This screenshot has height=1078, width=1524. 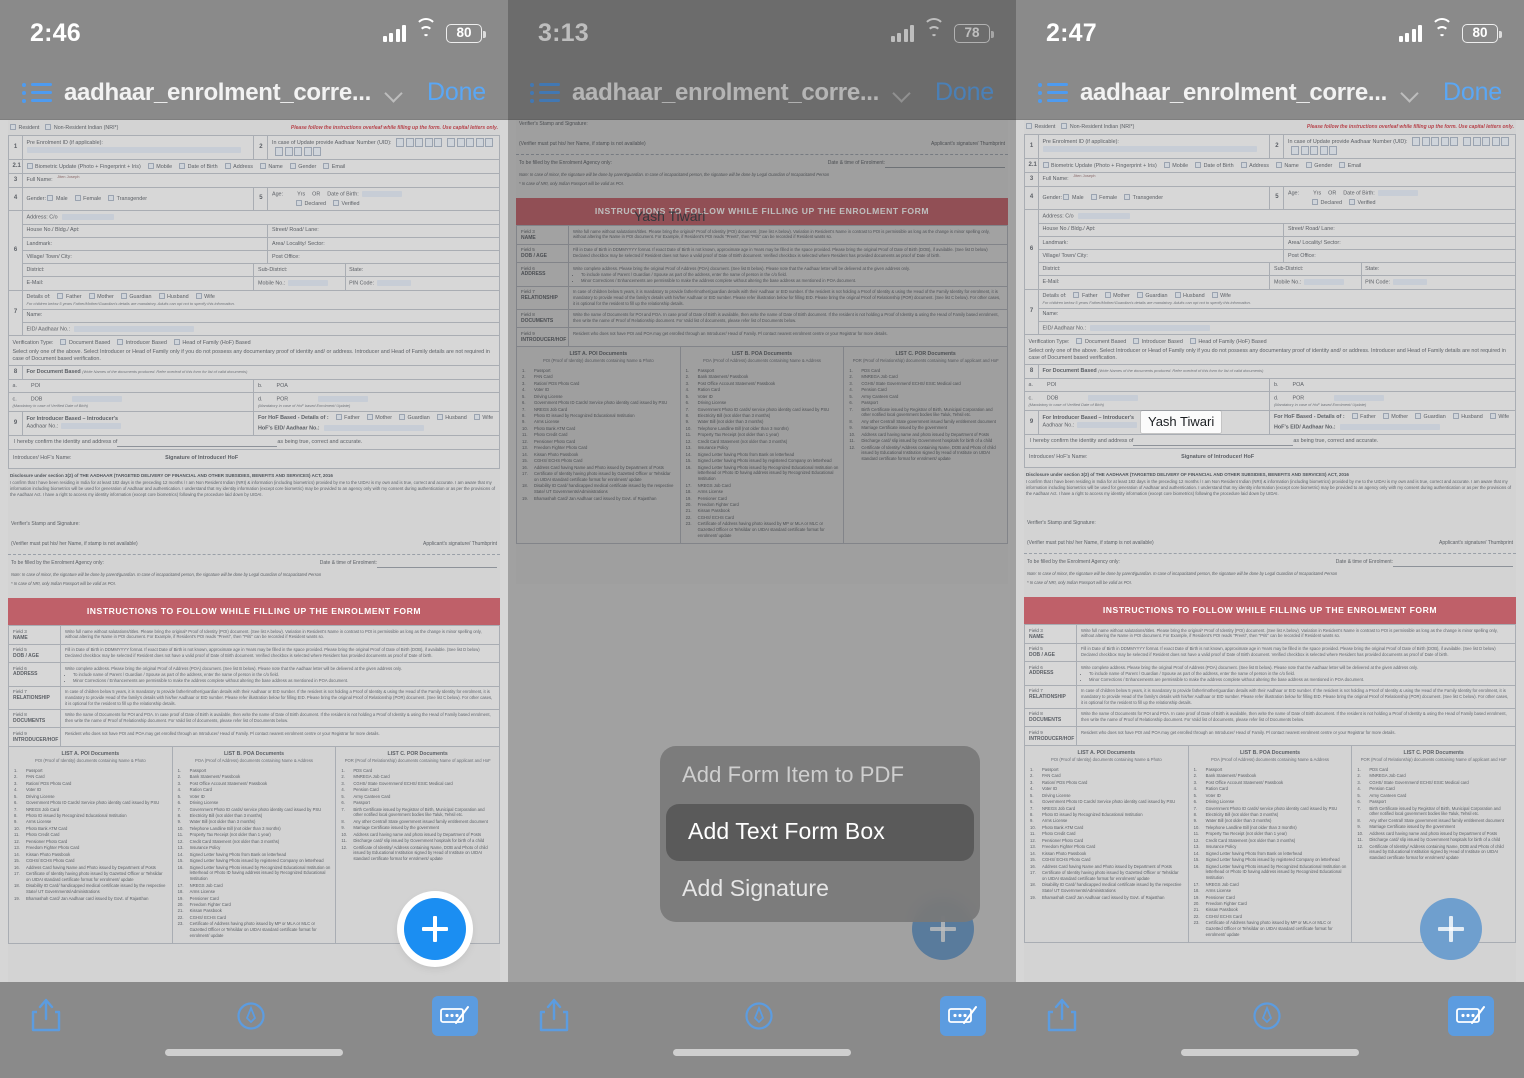 What do you see at coordinates (1181, 422) in the screenshot?
I see `introducer-name-form-field-selected: Yash Tiwari` at bounding box center [1181, 422].